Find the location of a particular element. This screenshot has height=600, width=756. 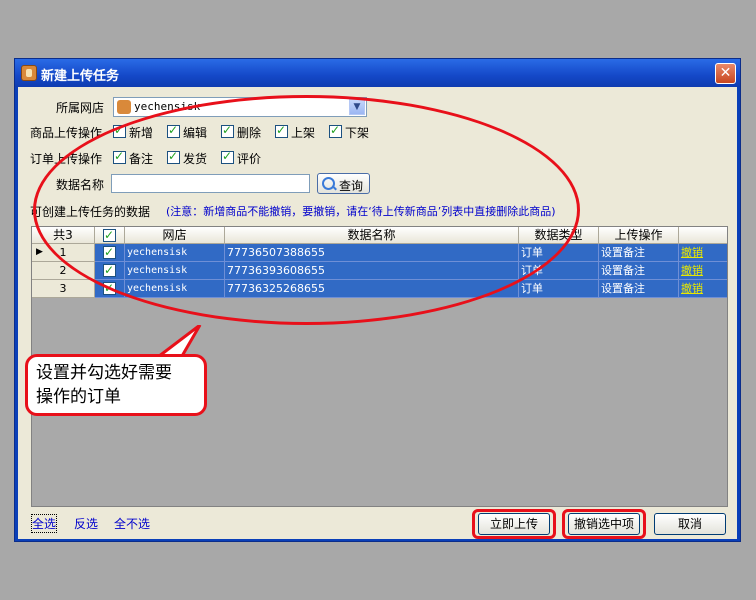

table-row: 2 yechensisk 77736393608655 订单 设置备注 撤销 is located at coordinates (379, 271).